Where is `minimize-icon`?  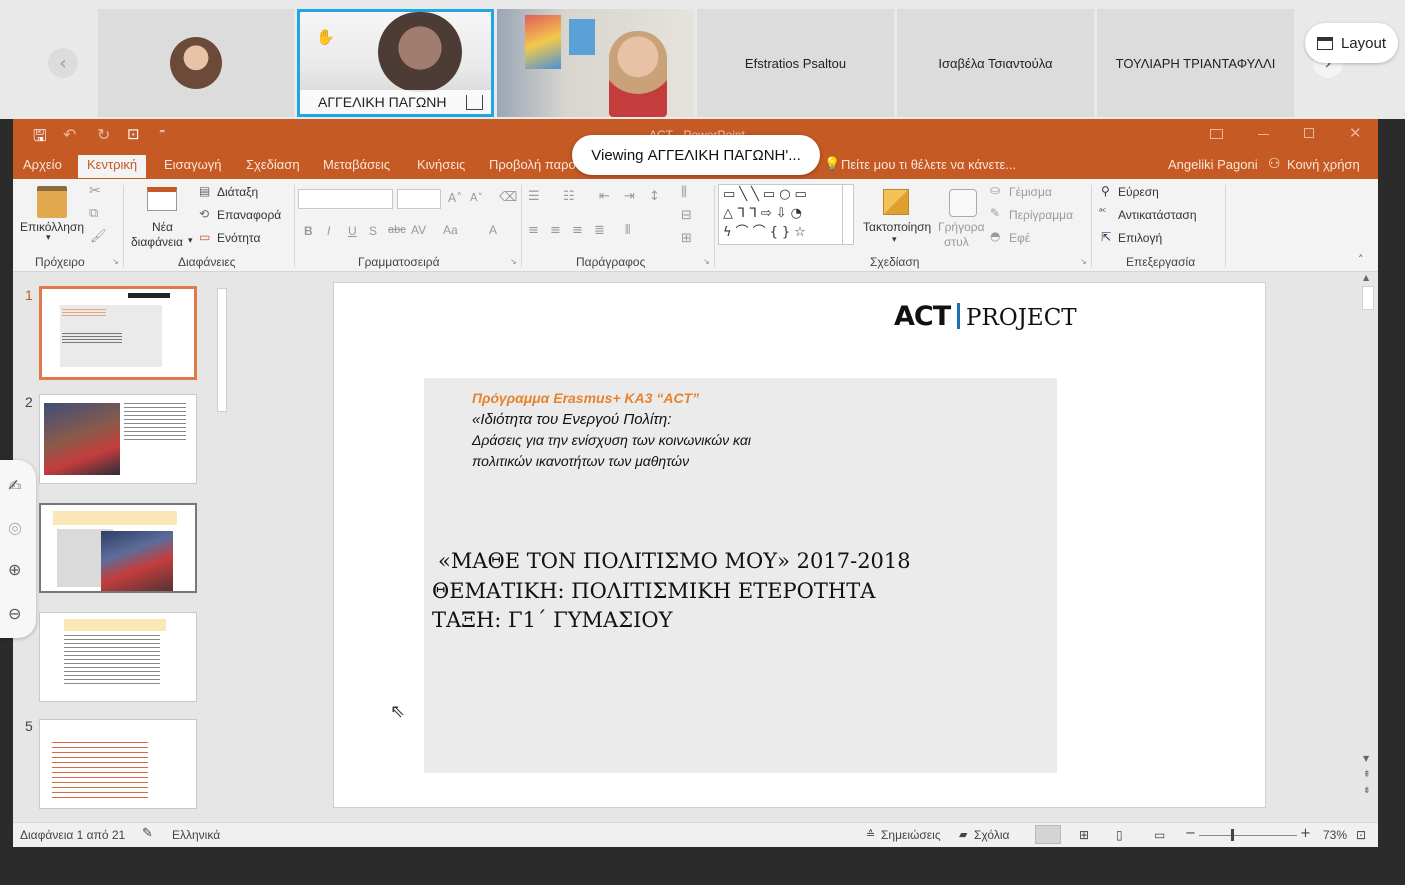
minimize-icon is located at coordinates (1263, 134).